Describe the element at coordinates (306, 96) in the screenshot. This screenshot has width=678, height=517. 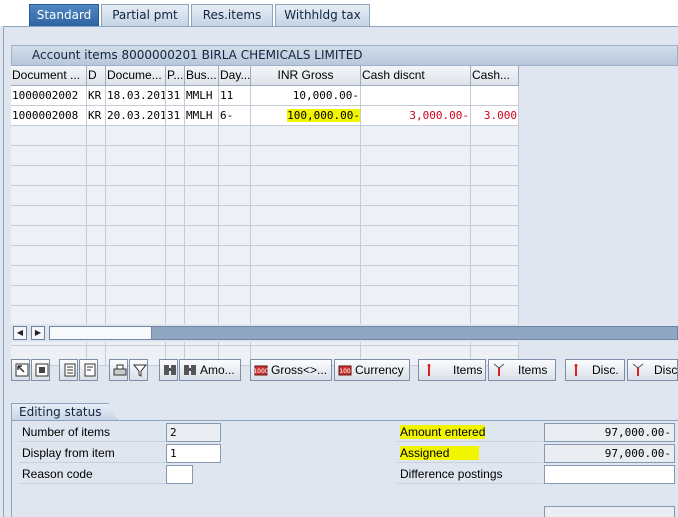
I see `cell-inr-gross: 10,000.00-` at that location.